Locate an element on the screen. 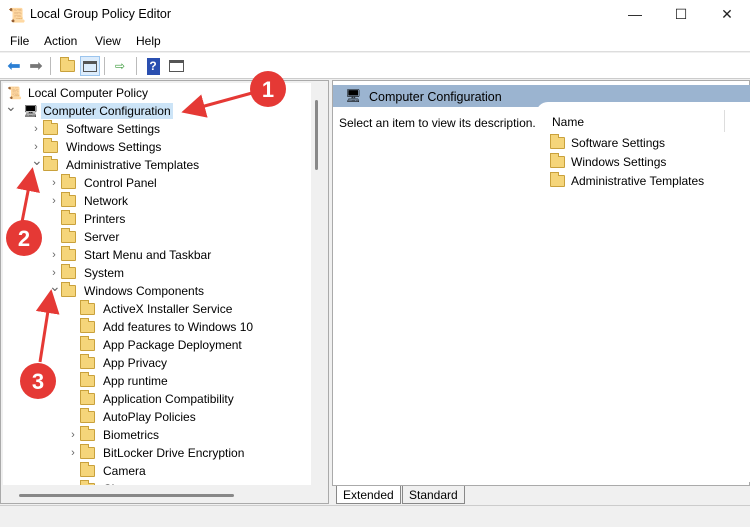 The height and width of the screenshot is (527, 750). annotation-label-1: 1 is located at coordinates (268, 89).